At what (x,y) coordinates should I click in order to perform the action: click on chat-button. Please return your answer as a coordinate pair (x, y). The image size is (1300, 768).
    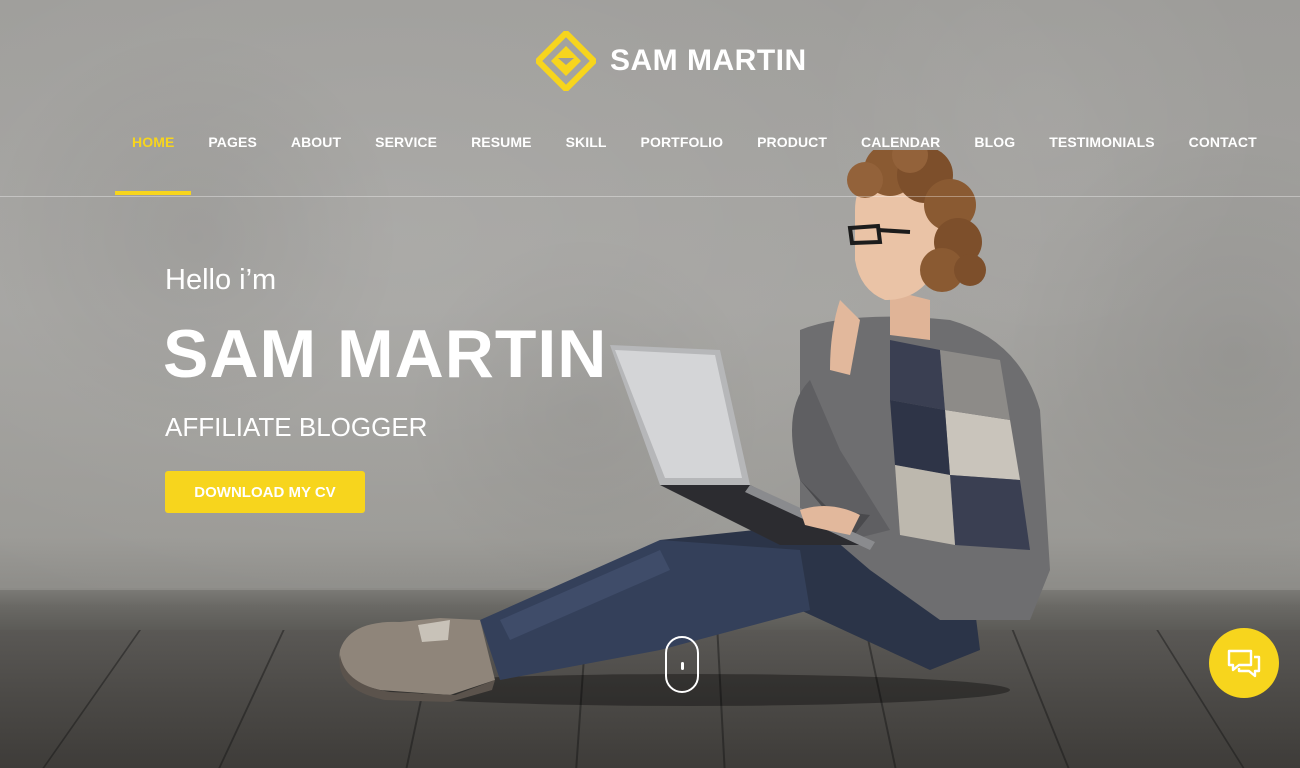
    Looking at the image, I should click on (1244, 663).